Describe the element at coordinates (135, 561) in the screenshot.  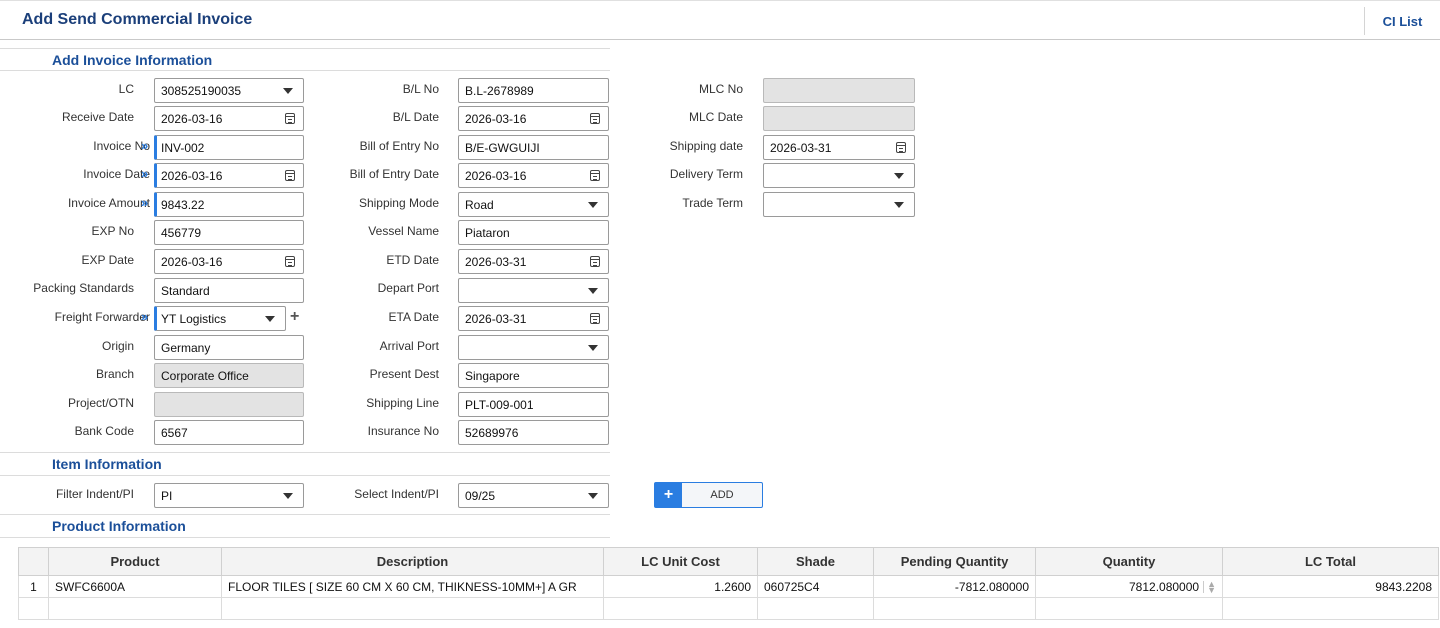
I see `column-header-product: Product` at that location.